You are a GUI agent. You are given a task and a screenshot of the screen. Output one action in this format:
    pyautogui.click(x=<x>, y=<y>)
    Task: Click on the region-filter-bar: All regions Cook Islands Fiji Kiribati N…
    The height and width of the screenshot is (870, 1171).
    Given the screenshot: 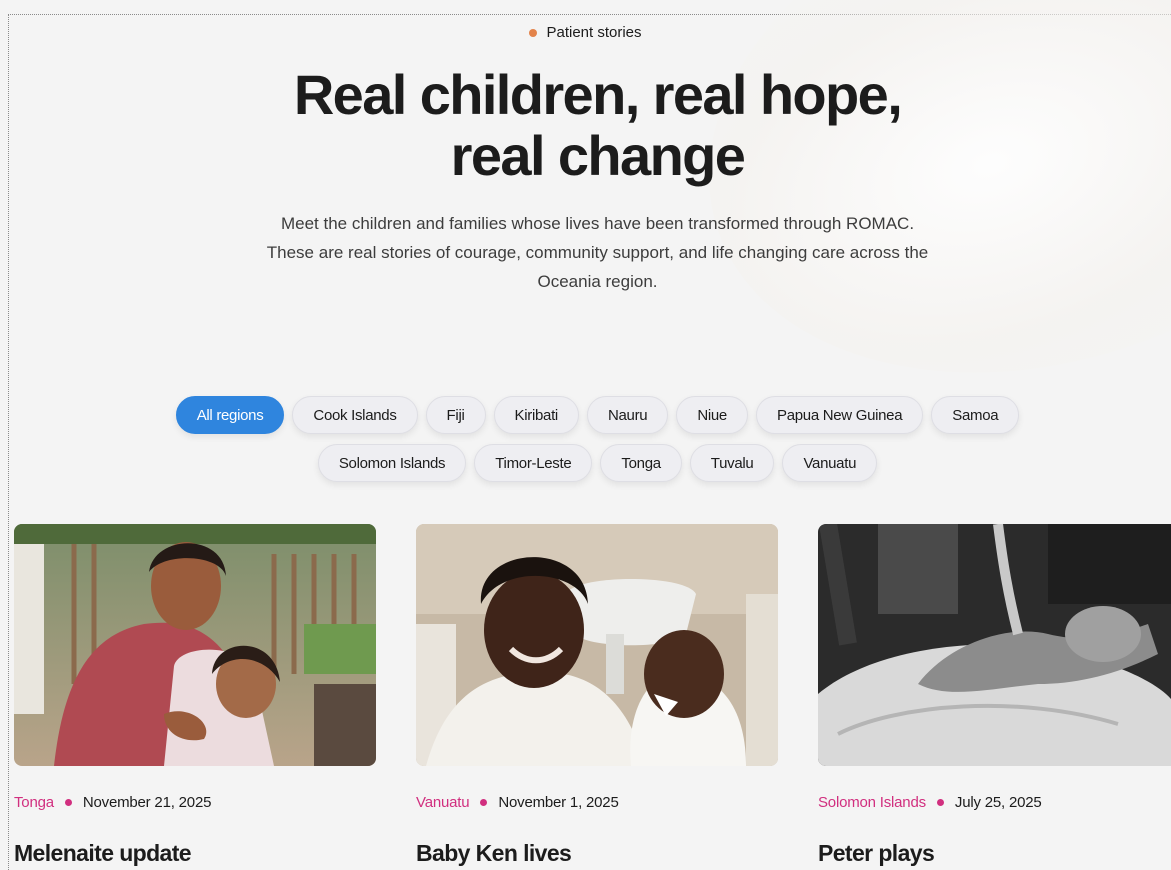 What is the action you would take?
    pyautogui.click(x=597, y=439)
    